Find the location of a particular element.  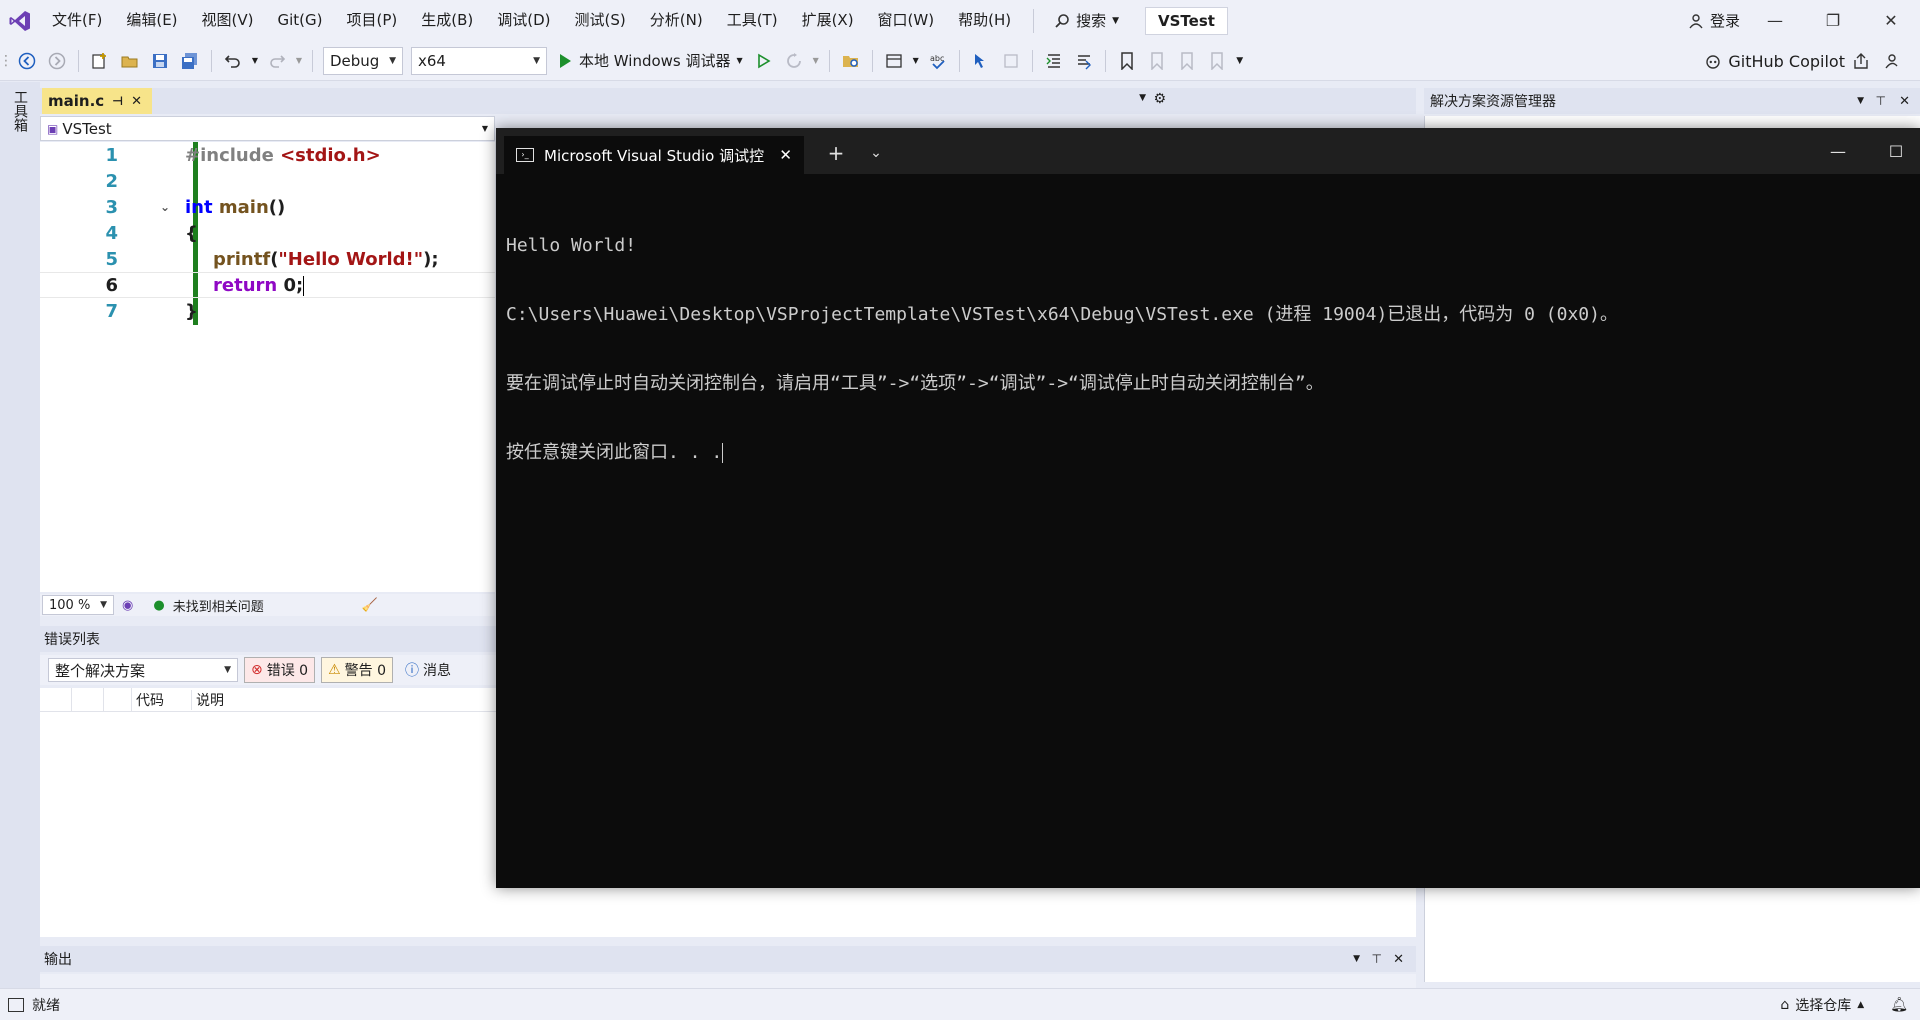

tab-main-c: main.c ⊣ ✕ is located at coordinates (97, 101).